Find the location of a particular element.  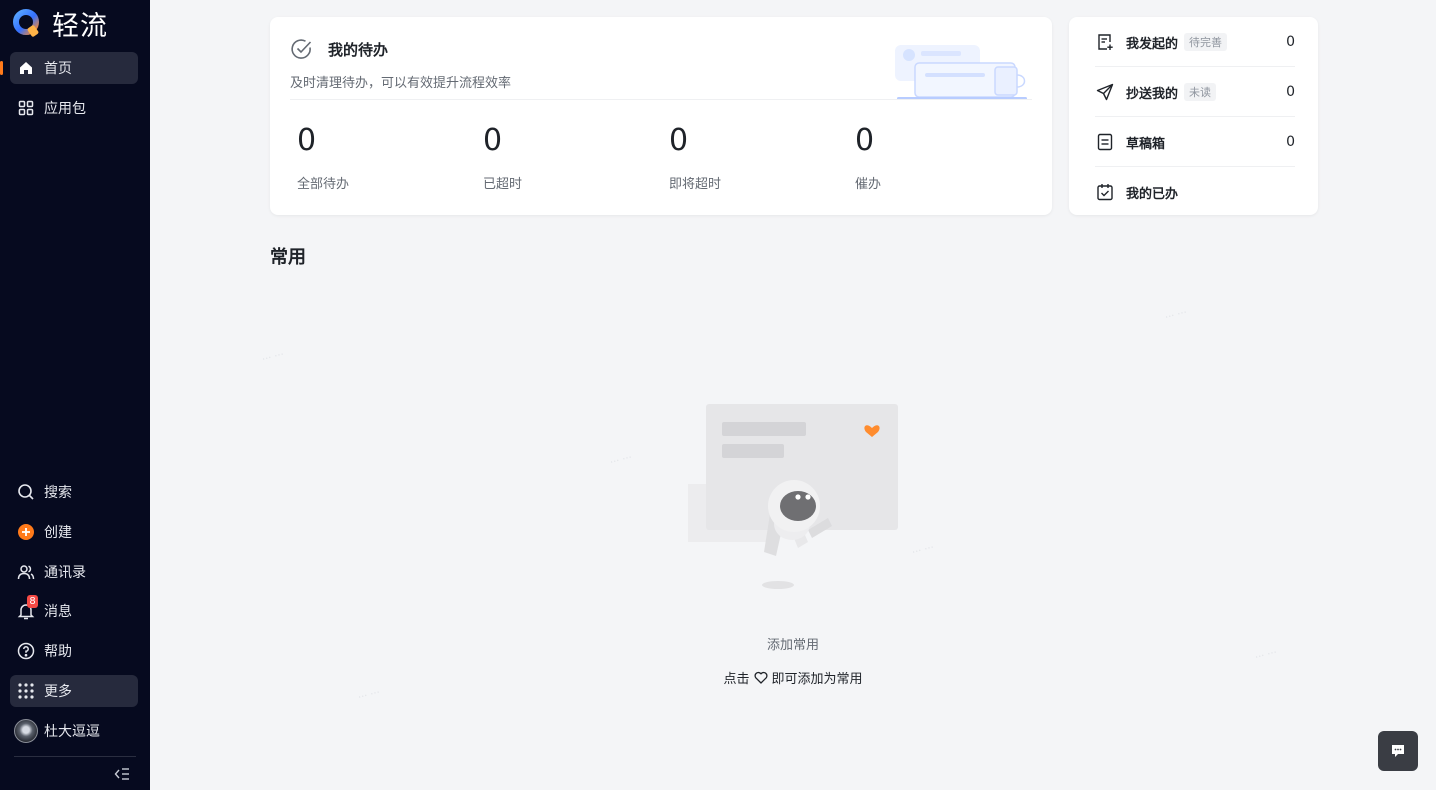

stat-all-todo: 0 全部待办 is located at coordinates (372, 156).